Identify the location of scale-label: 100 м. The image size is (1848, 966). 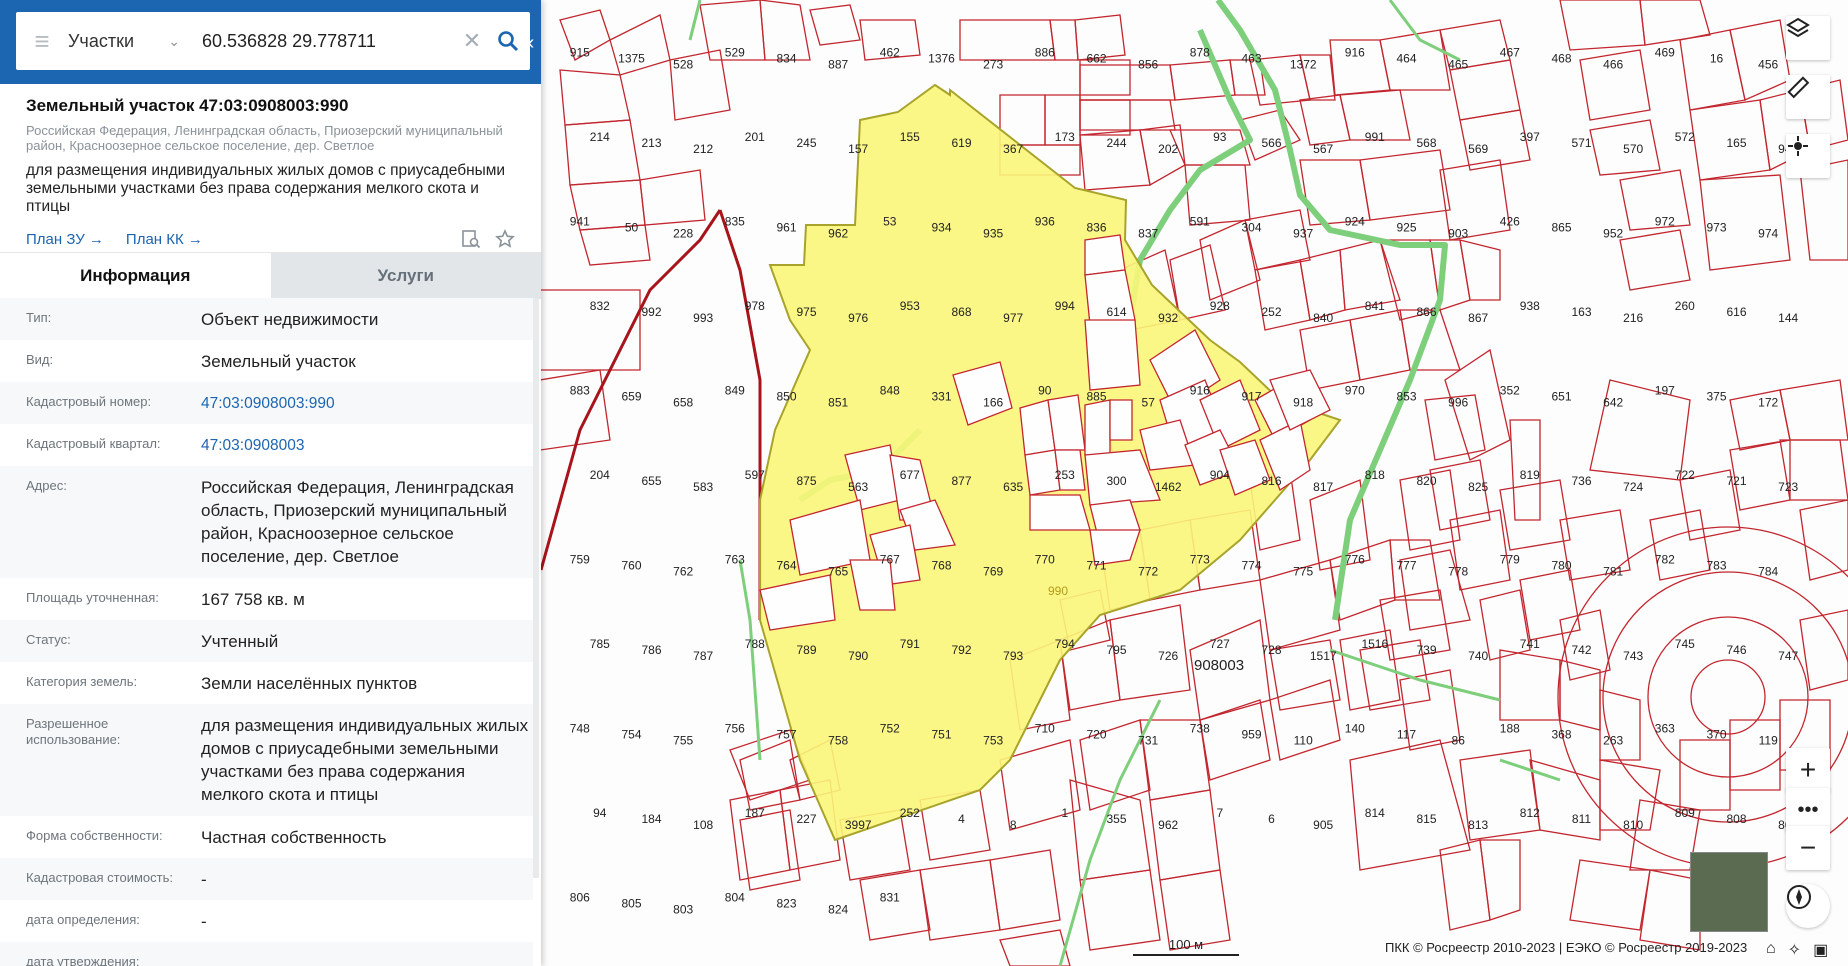
(1186, 944).